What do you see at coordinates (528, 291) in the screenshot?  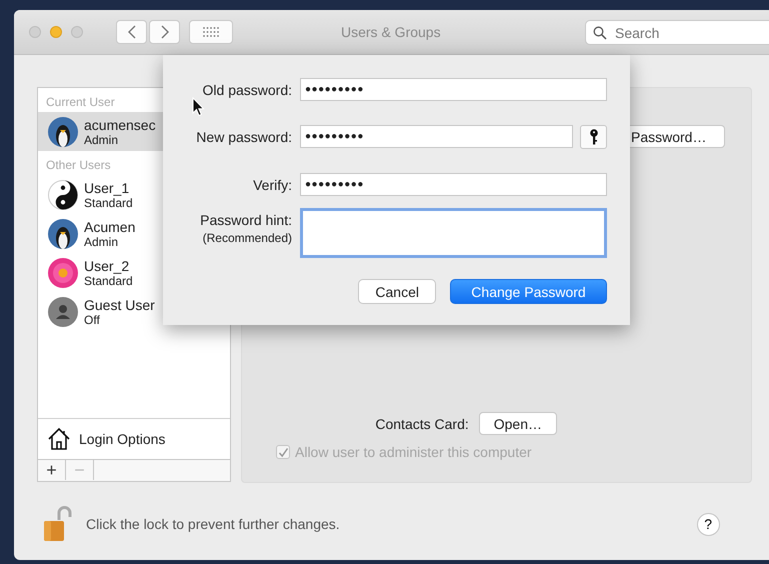 I see `change-password-button: Change Password` at bounding box center [528, 291].